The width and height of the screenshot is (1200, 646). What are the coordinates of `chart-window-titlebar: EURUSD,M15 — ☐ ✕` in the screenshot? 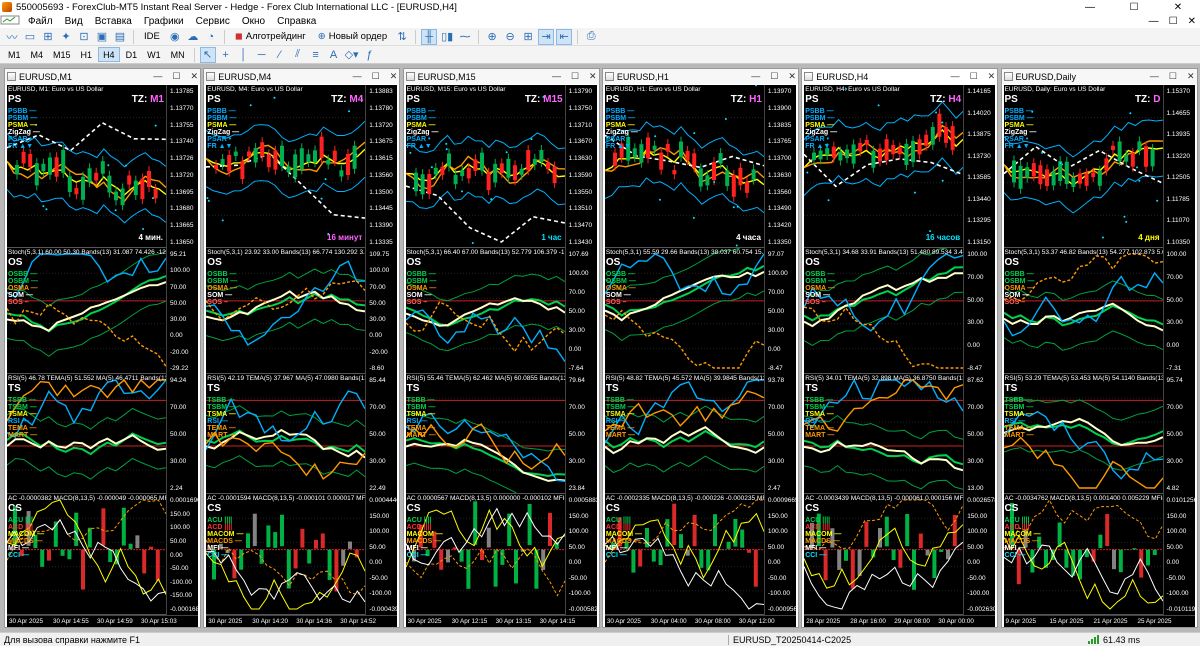 It's located at (501, 76).